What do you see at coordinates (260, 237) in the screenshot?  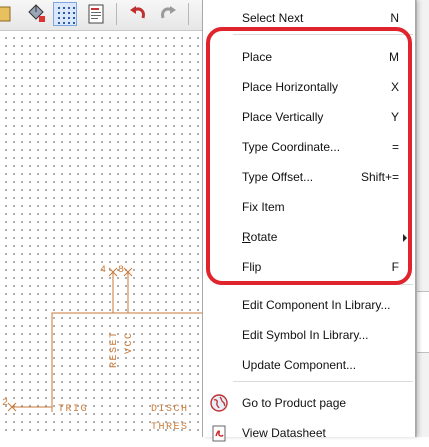 I see `menu-item-label: Rotate` at bounding box center [260, 237].